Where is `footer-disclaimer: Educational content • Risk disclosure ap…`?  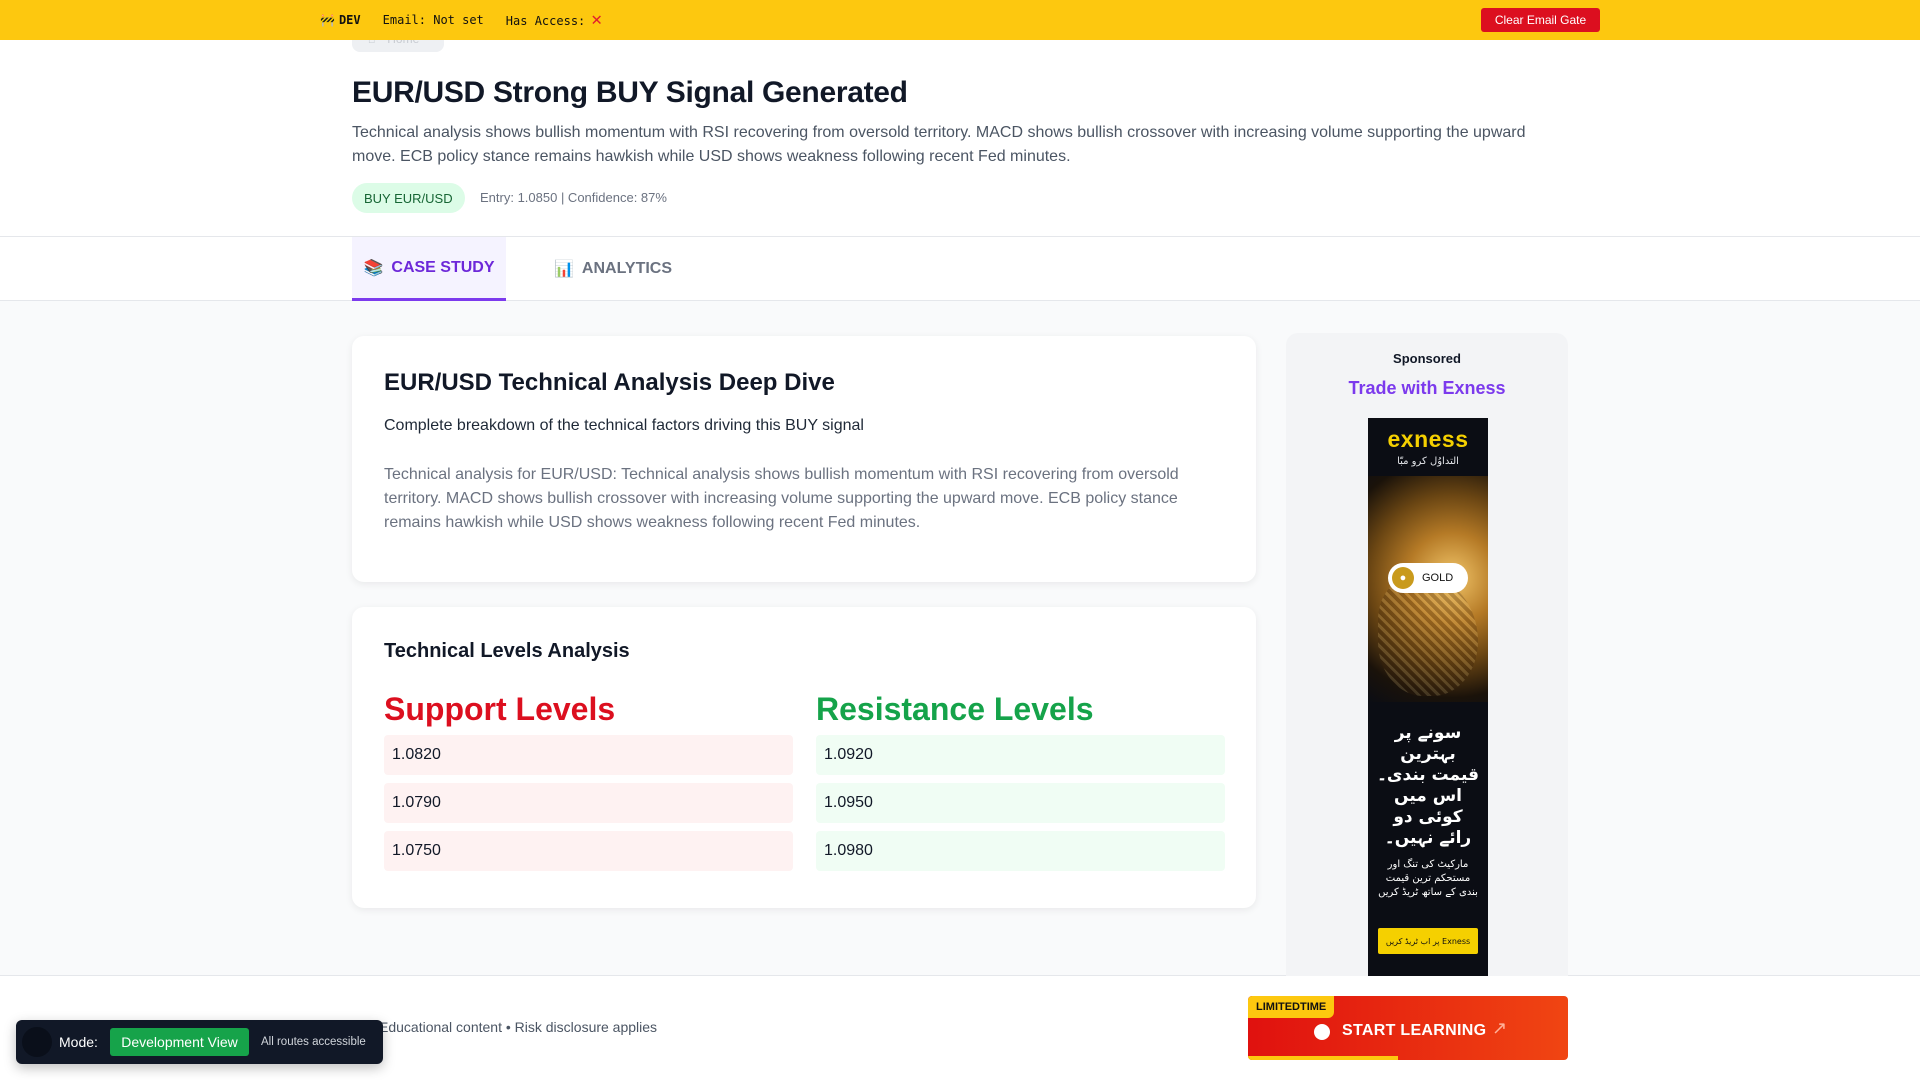
footer-disclaimer: Educational content • Risk disclosure ap… is located at coordinates (518, 1027).